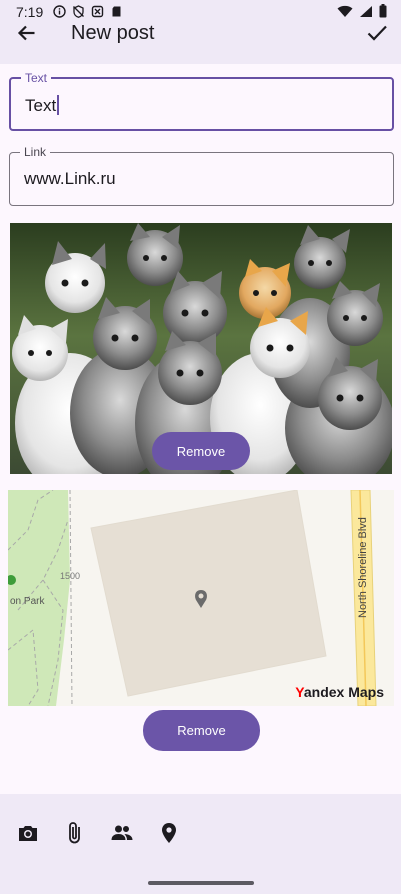  What do you see at coordinates (200, 43) in the screenshot?
I see `app-bar: New post` at bounding box center [200, 43].